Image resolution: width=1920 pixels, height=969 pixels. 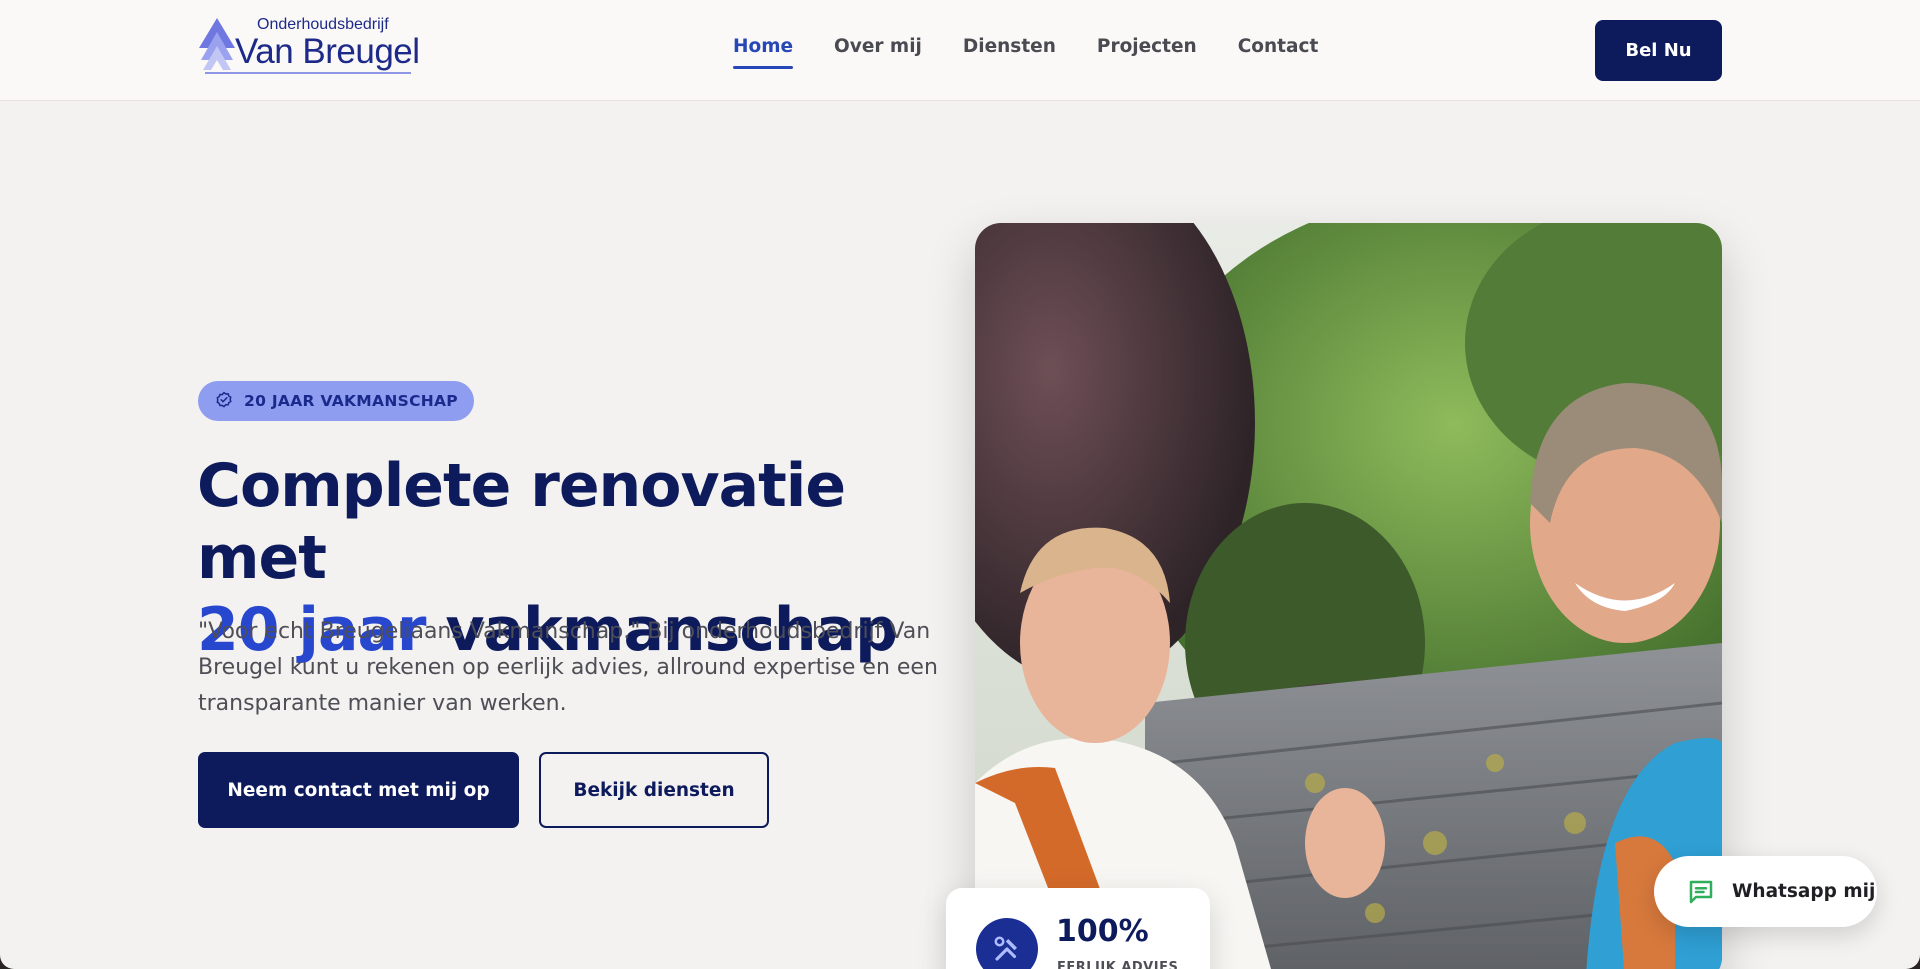 What do you see at coordinates (521, 522) in the screenshot?
I see `hero-title-line1: Complete renovatie met` at bounding box center [521, 522].